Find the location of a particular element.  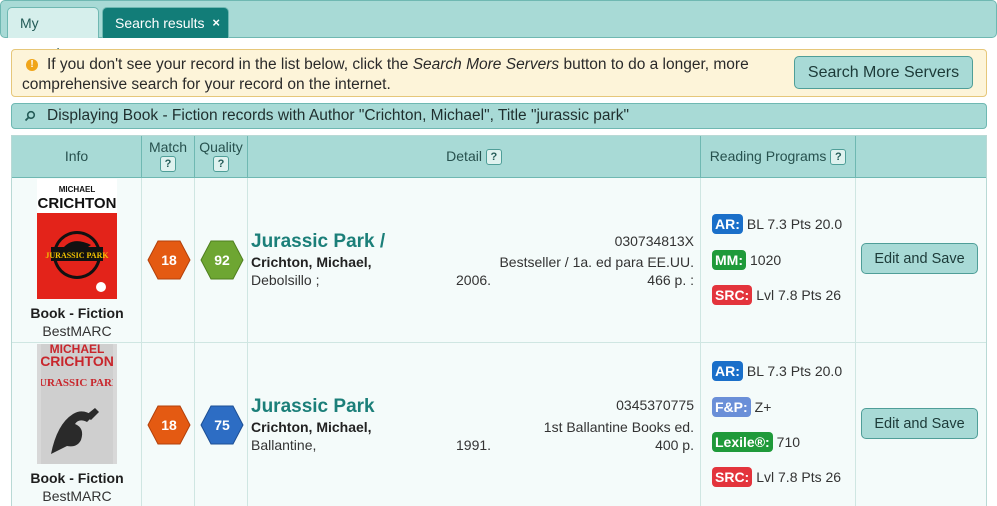

search-icon is located at coordinates (30, 117).